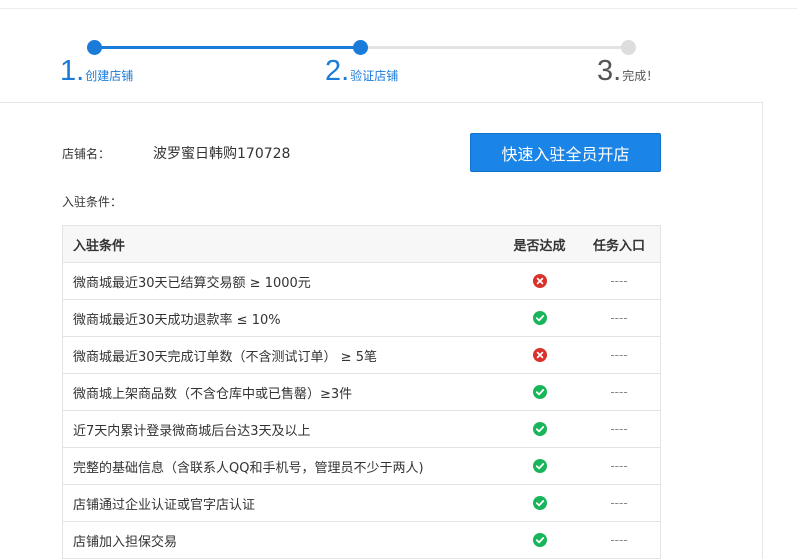 The width and height of the screenshot is (797, 559). Describe the element at coordinates (281, 355) in the screenshot. I see `condition-text: 微商城最近30天完成订单数（不含测试订单） ≥ 5笔` at that location.